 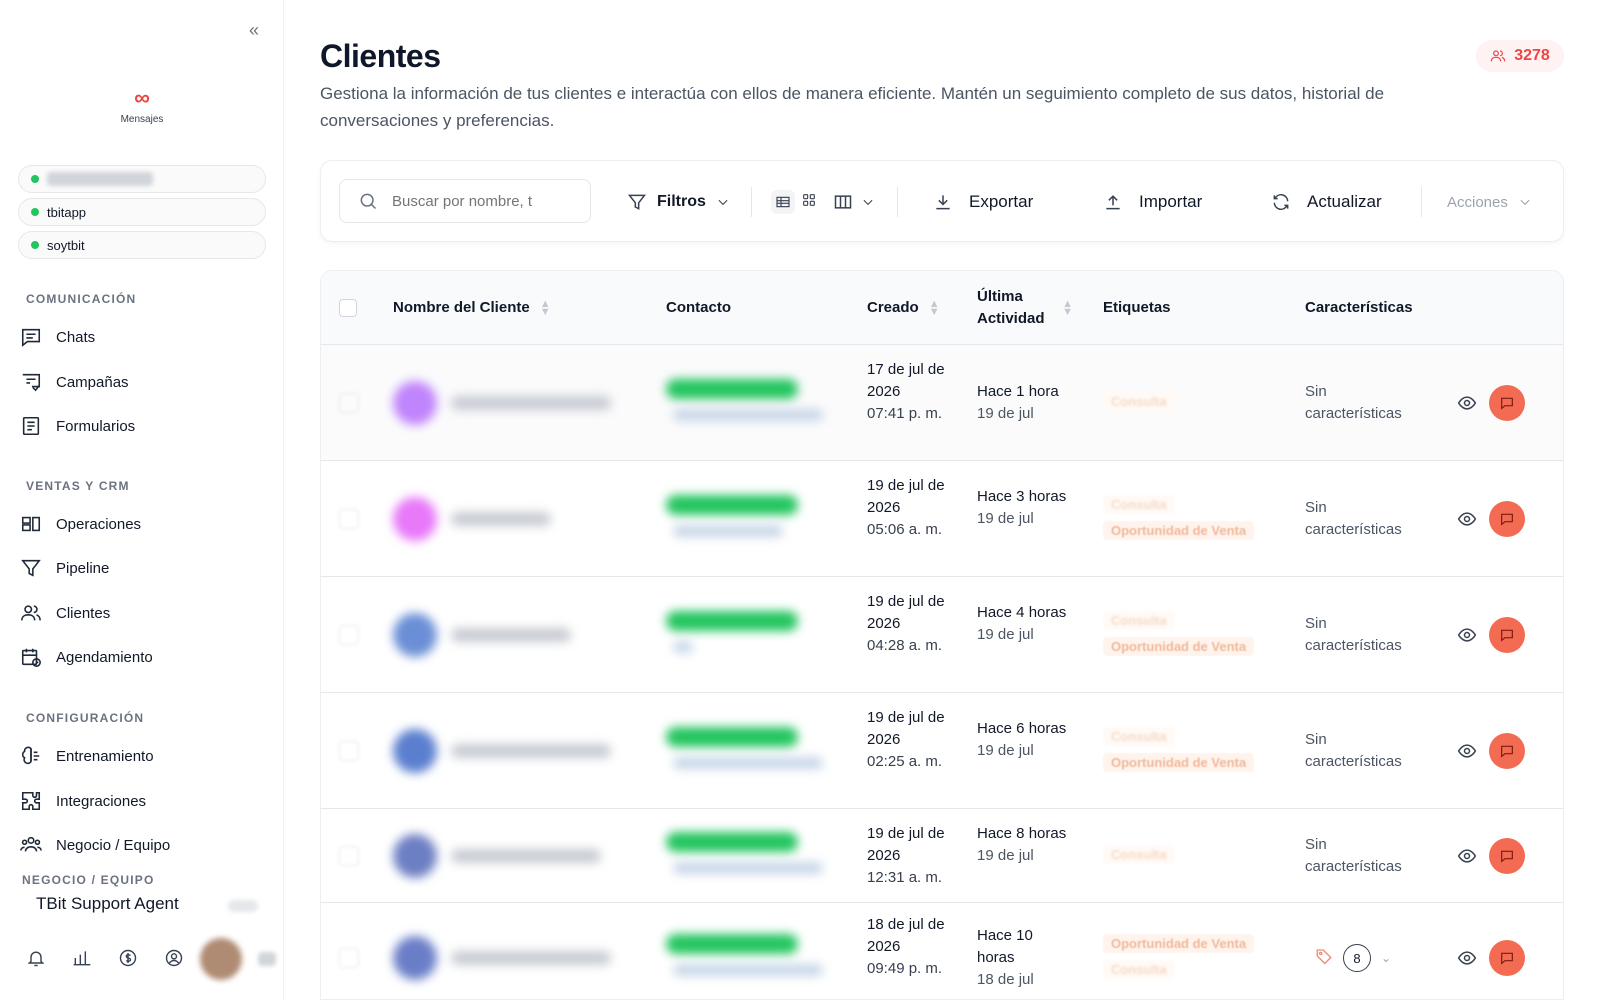 What do you see at coordinates (1281, 202) in the screenshot?
I see `refresh-icon` at bounding box center [1281, 202].